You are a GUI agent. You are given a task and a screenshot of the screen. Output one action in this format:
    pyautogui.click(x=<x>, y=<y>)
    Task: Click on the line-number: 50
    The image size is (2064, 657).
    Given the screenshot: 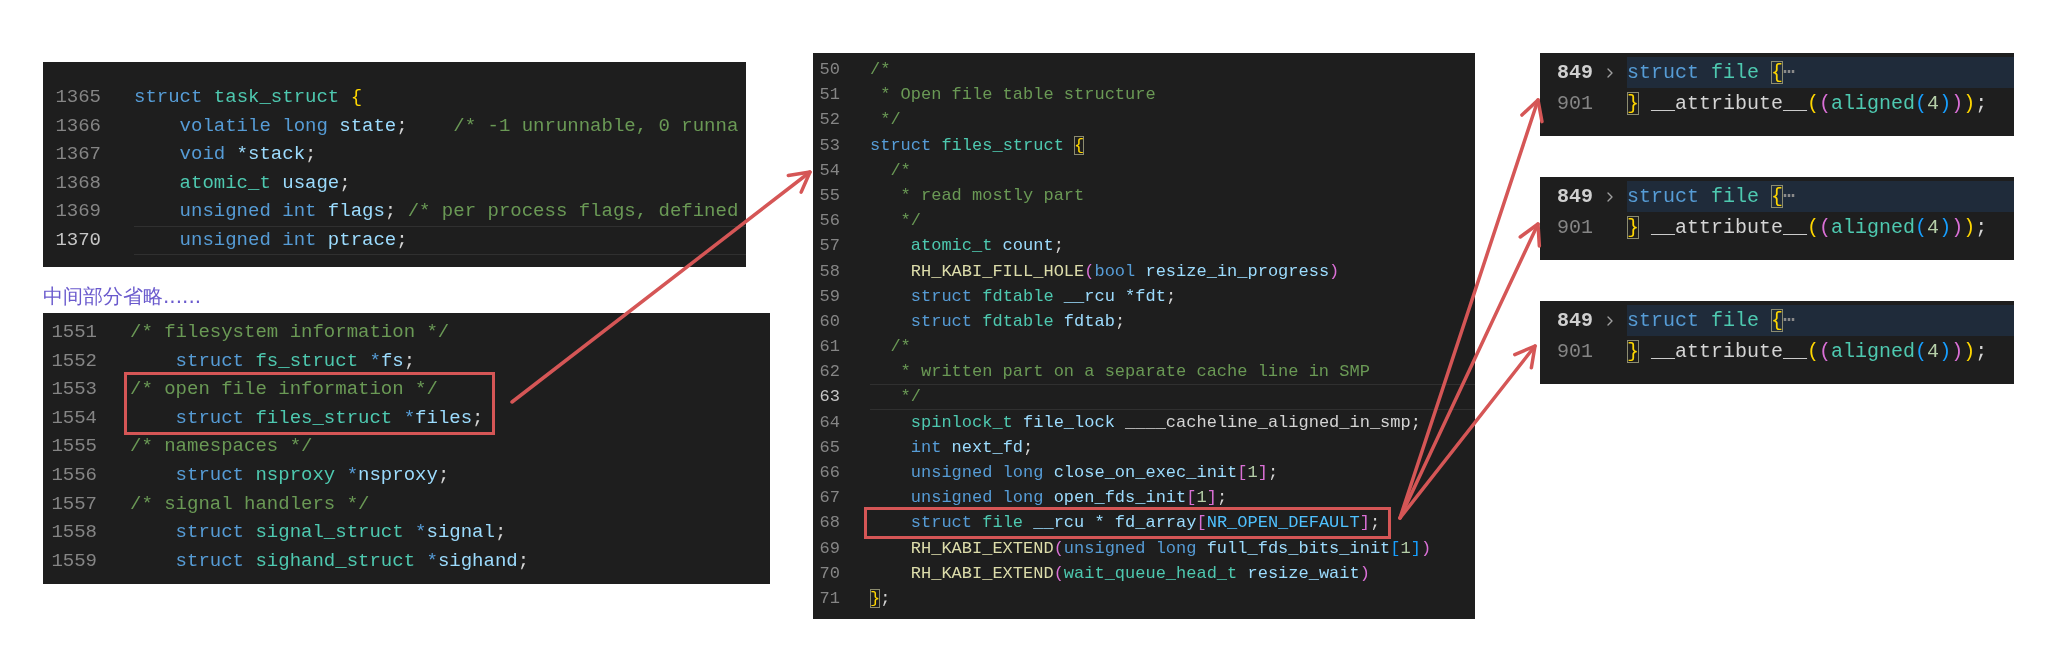 What is the action you would take?
    pyautogui.click(x=829, y=70)
    